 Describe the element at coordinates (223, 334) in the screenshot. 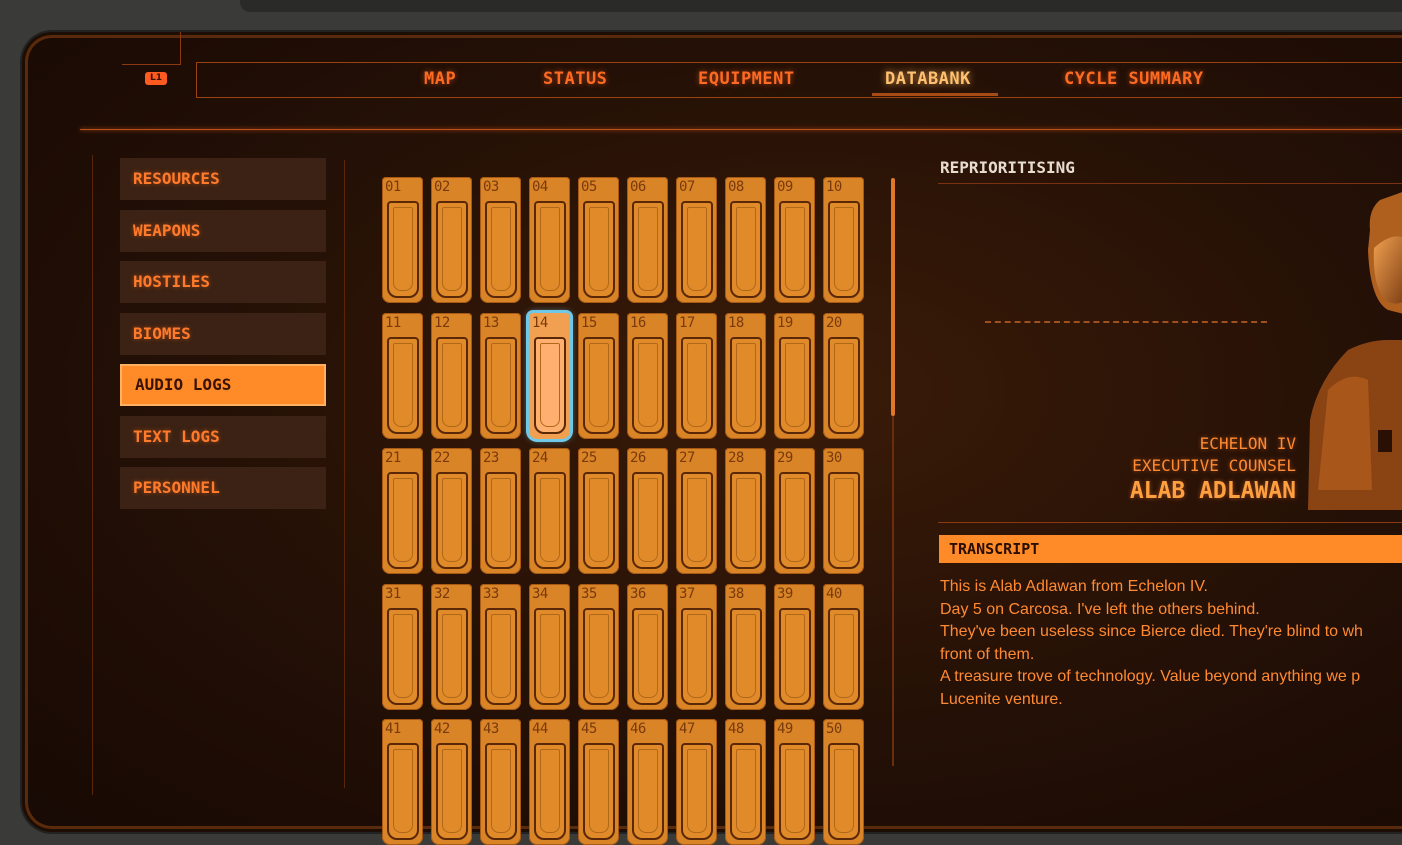

I see `sidebar-item-biomes: BIOMES` at that location.